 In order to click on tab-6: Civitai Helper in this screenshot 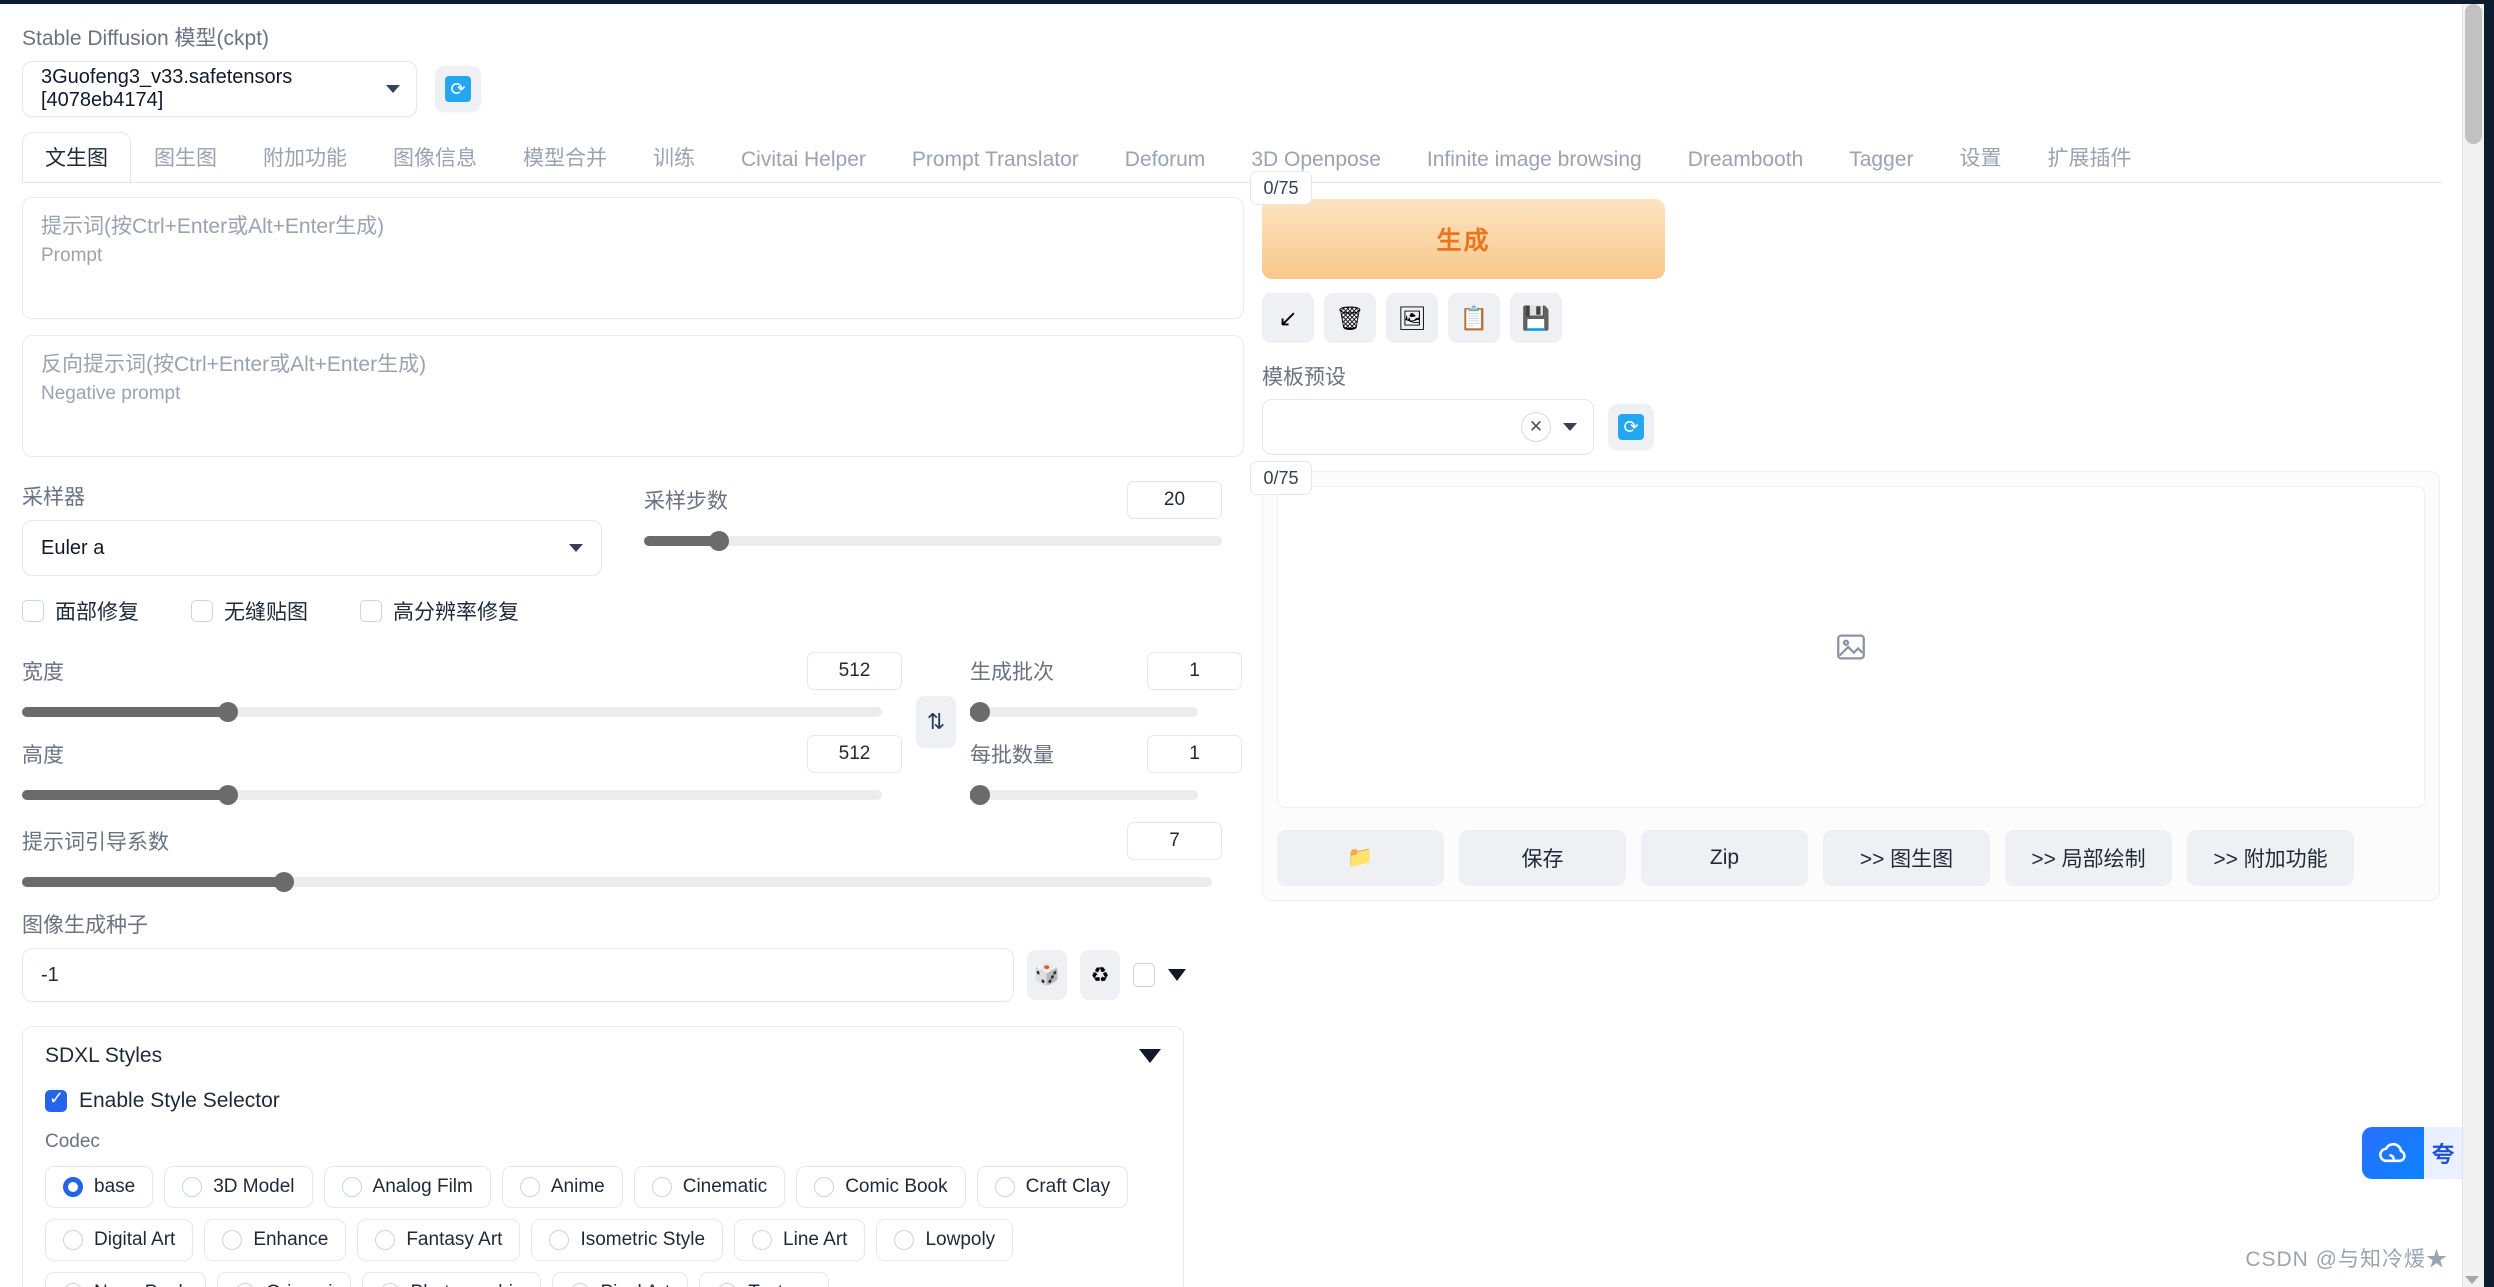, I will do `click(803, 160)`.